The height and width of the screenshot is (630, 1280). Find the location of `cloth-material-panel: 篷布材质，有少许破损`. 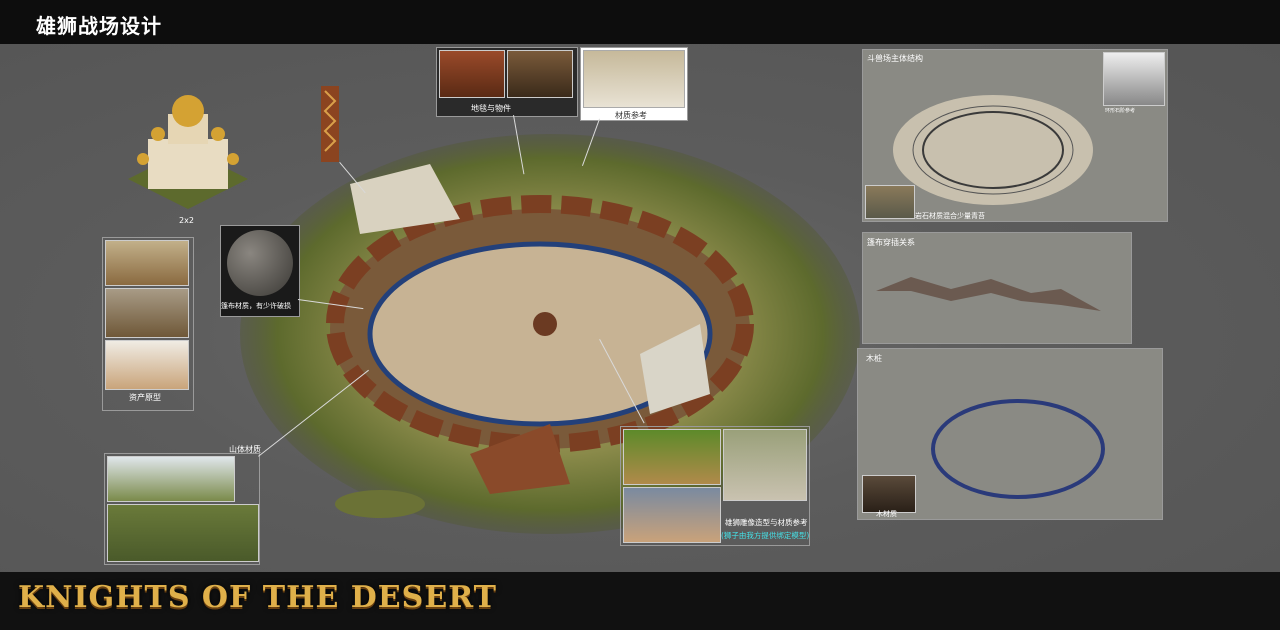

cloth-material-panel: 篷布材质，有少许破损 is located at coordinates (260, 271).